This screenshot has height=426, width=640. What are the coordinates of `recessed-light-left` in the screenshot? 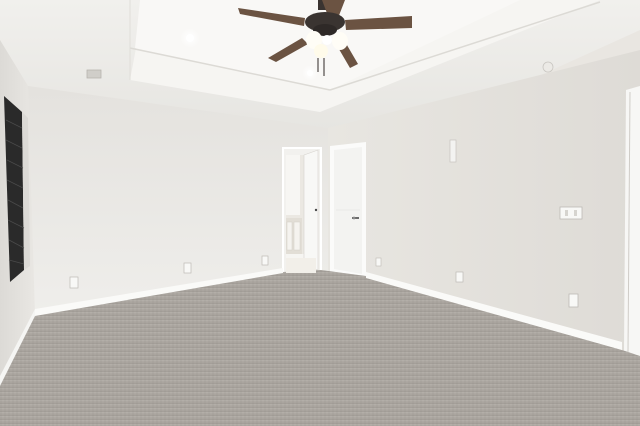 It's located at (190, 38).